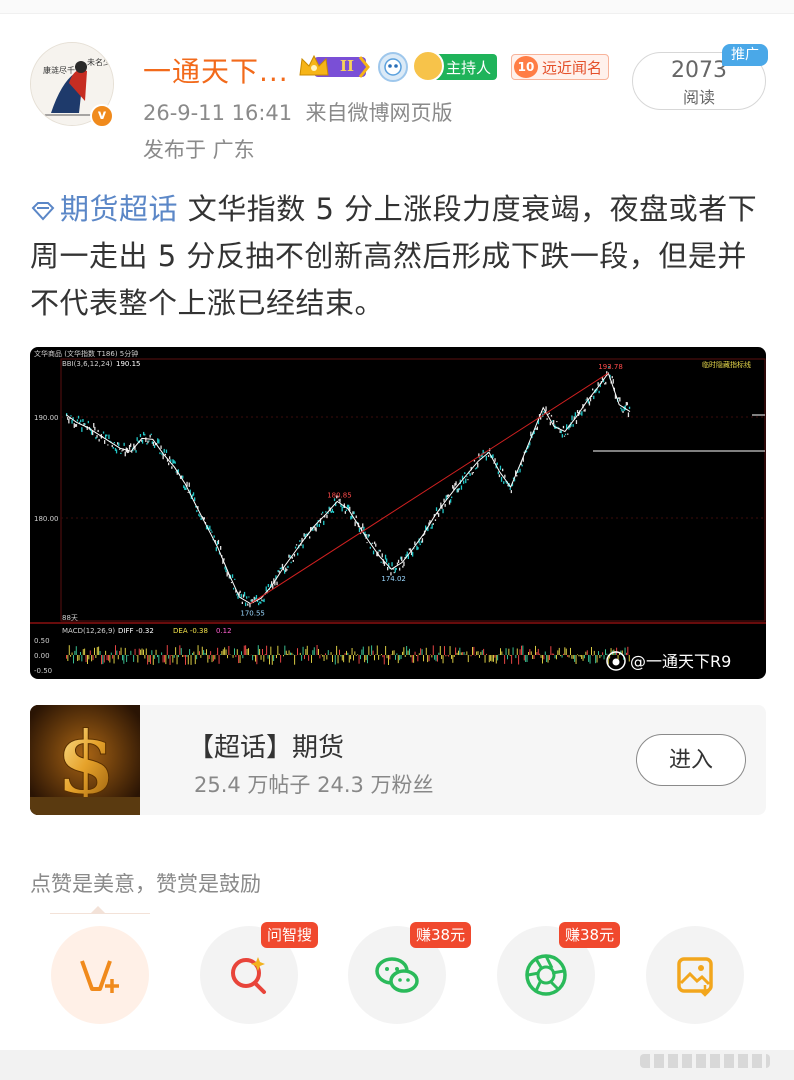 The width and height of the screenshot is (794, 1080). I want to click on super-topic-card: $ 【超话】期货 25.4 万帖子 24.3 万粉丝 进入, so click(398, 760).